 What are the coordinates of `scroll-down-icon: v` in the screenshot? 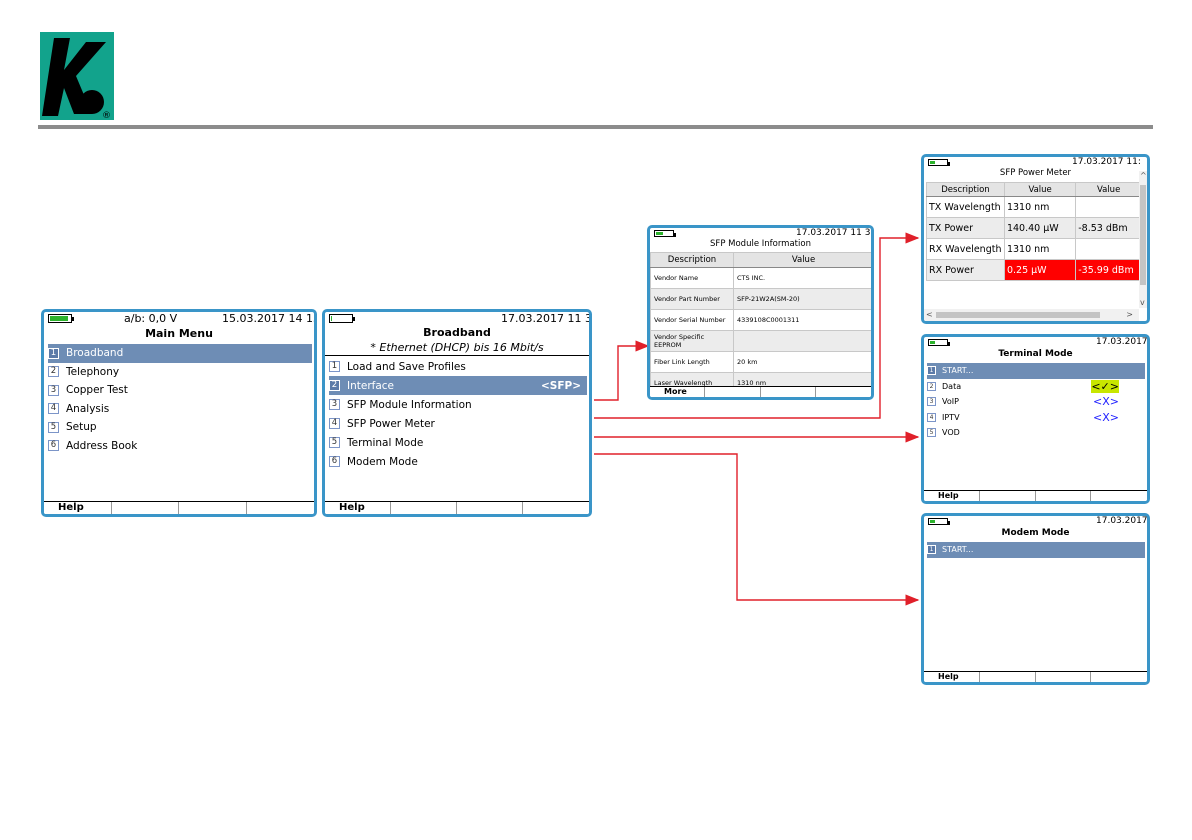 It's located at (1142, 303).